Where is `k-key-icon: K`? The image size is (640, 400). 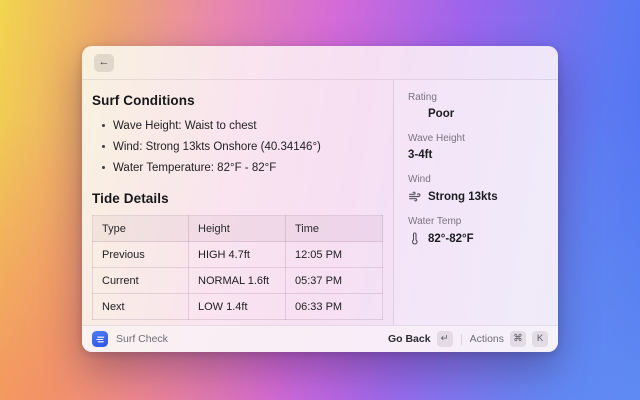 k-key-icon: K is located at coordinates (540, 339).